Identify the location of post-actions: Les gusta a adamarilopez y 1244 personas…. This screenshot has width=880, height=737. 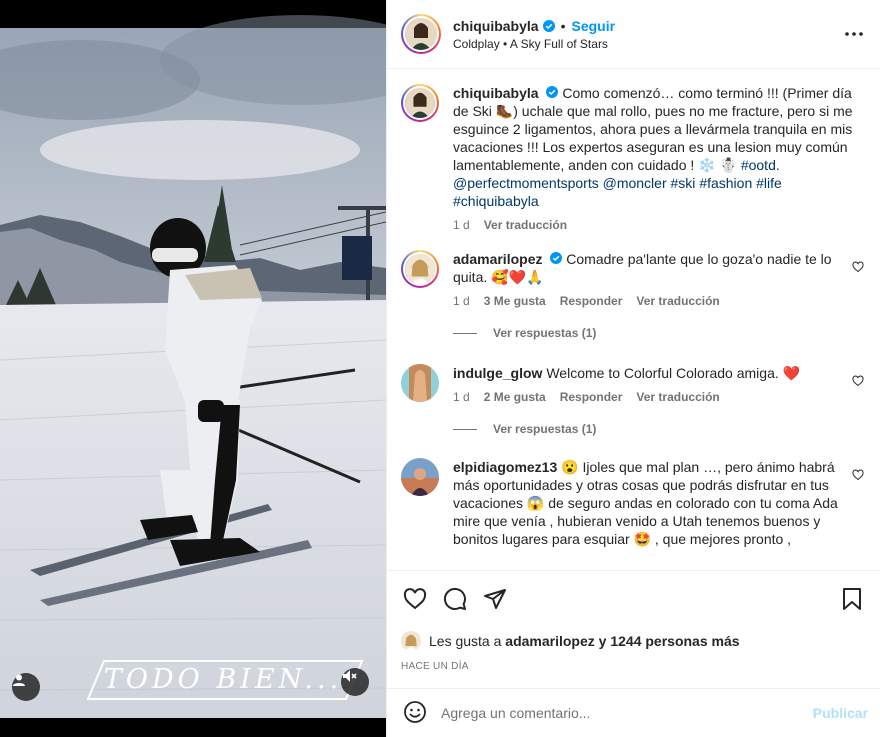
(633, 621).